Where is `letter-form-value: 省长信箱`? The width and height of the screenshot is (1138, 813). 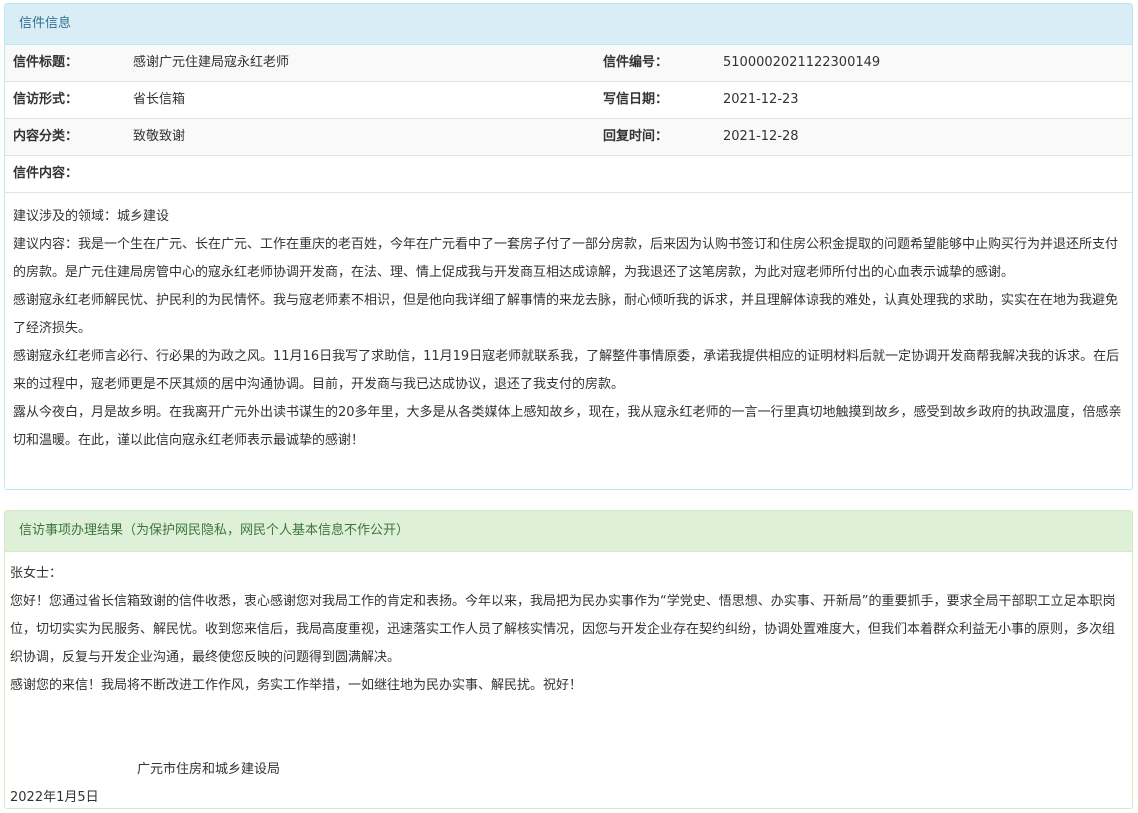 letter-form-value: 省长信箱 is located at coordinates (159, 99).